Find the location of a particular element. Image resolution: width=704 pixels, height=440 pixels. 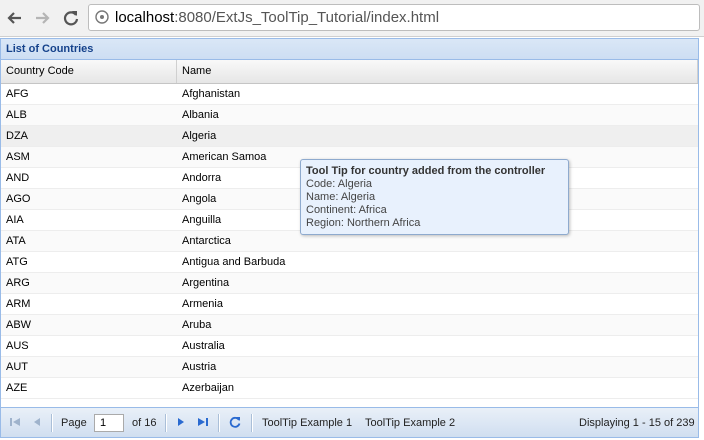

cell-country-name: Antigua and Barbuda is located at coordinates (234, 262).